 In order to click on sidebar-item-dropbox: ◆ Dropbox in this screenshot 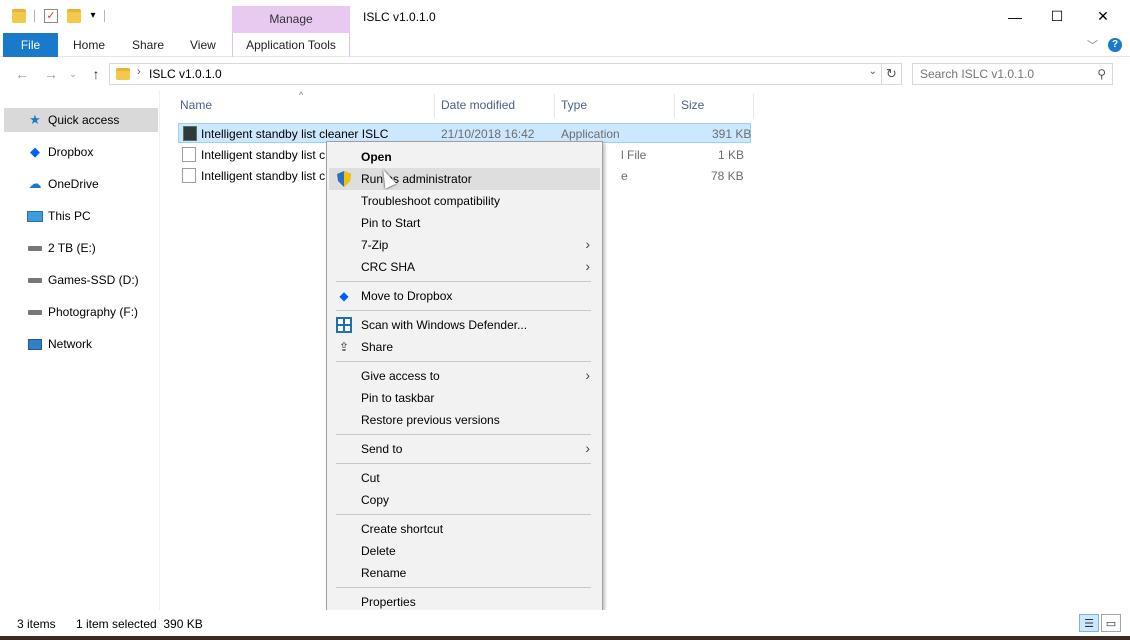, I will do `click(81, 152)`.